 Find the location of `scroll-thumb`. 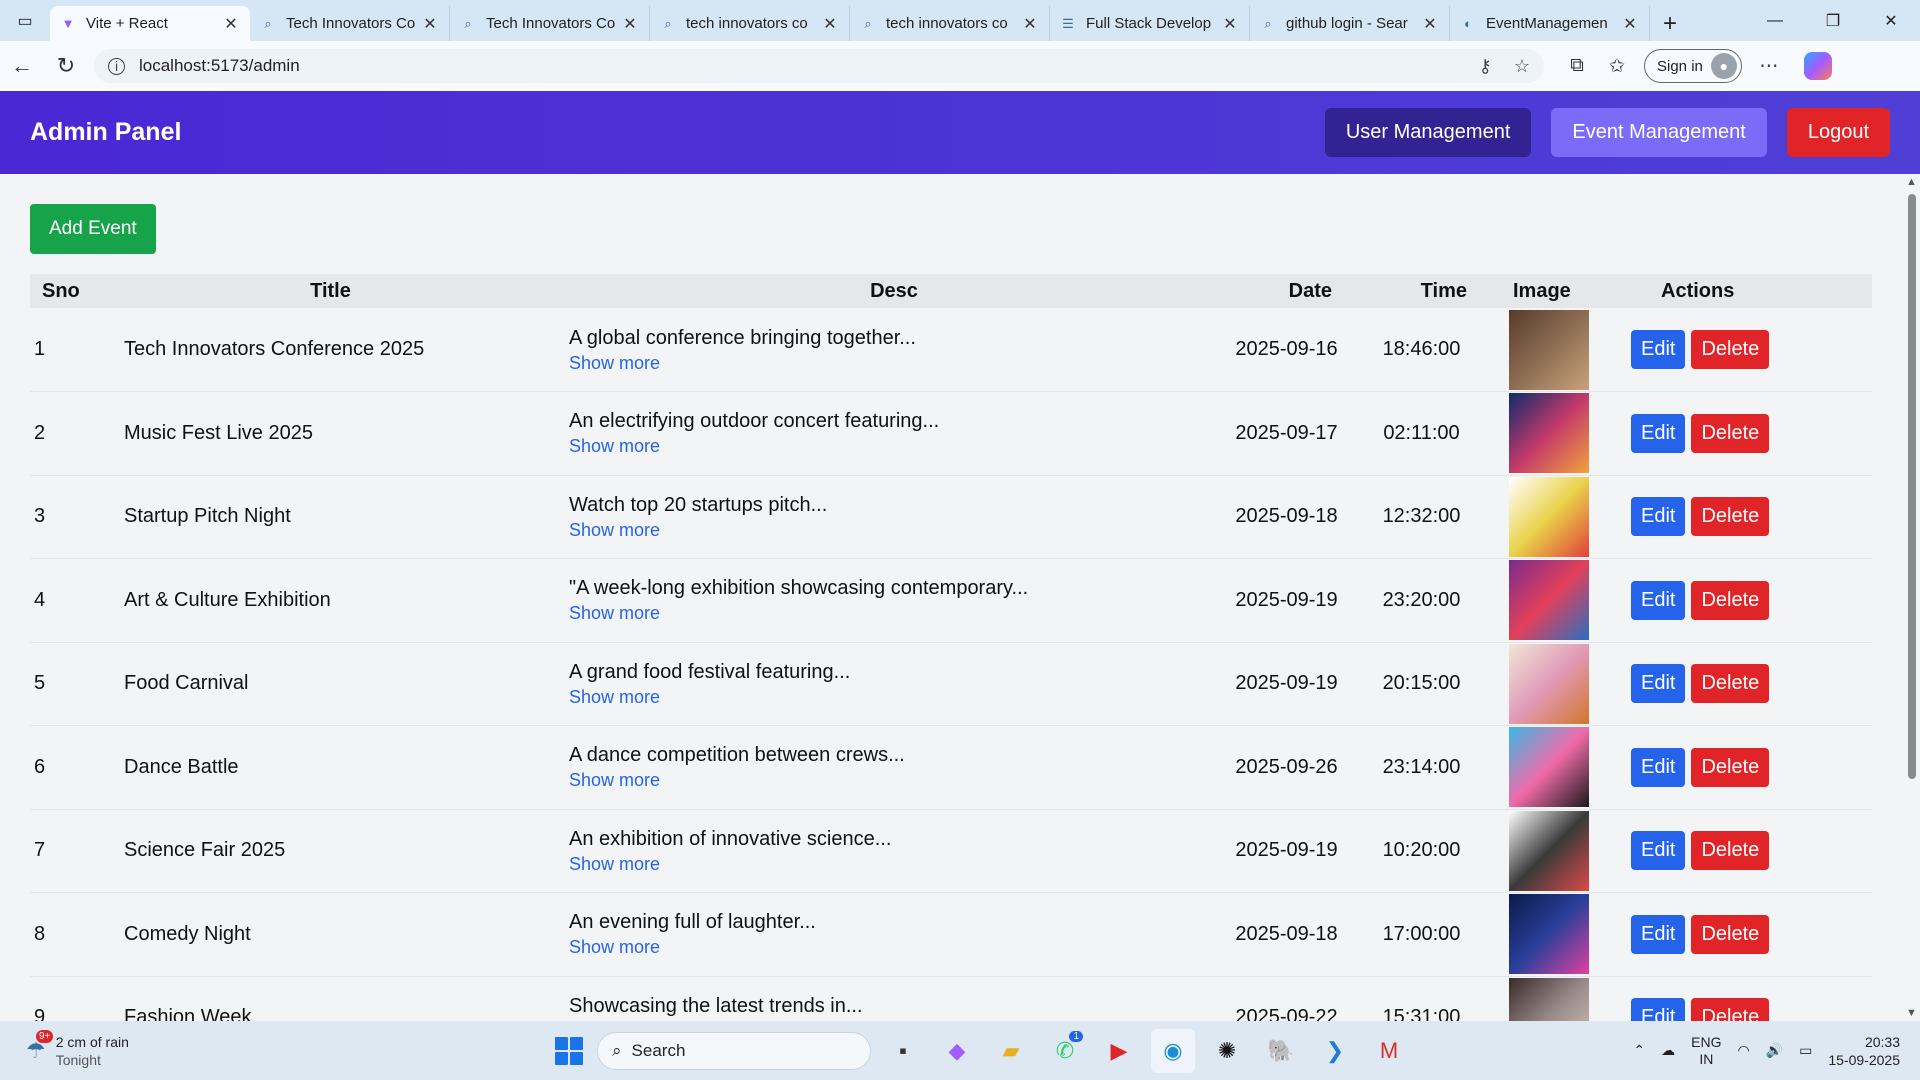

scroll-thumb is located at coordinates (1912, 486).